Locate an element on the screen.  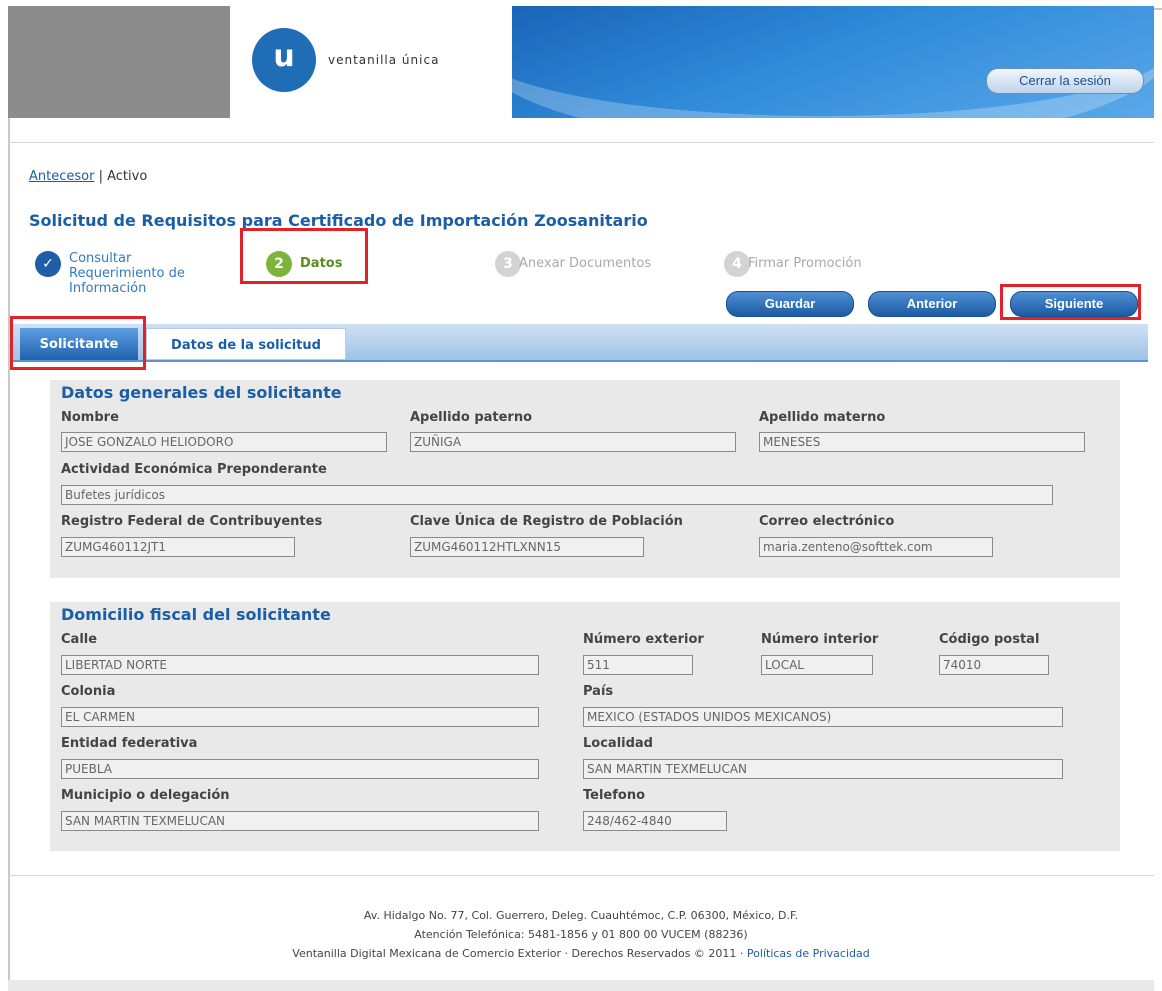
logo-text: ventanilla única is located at coordinates (384, 60).